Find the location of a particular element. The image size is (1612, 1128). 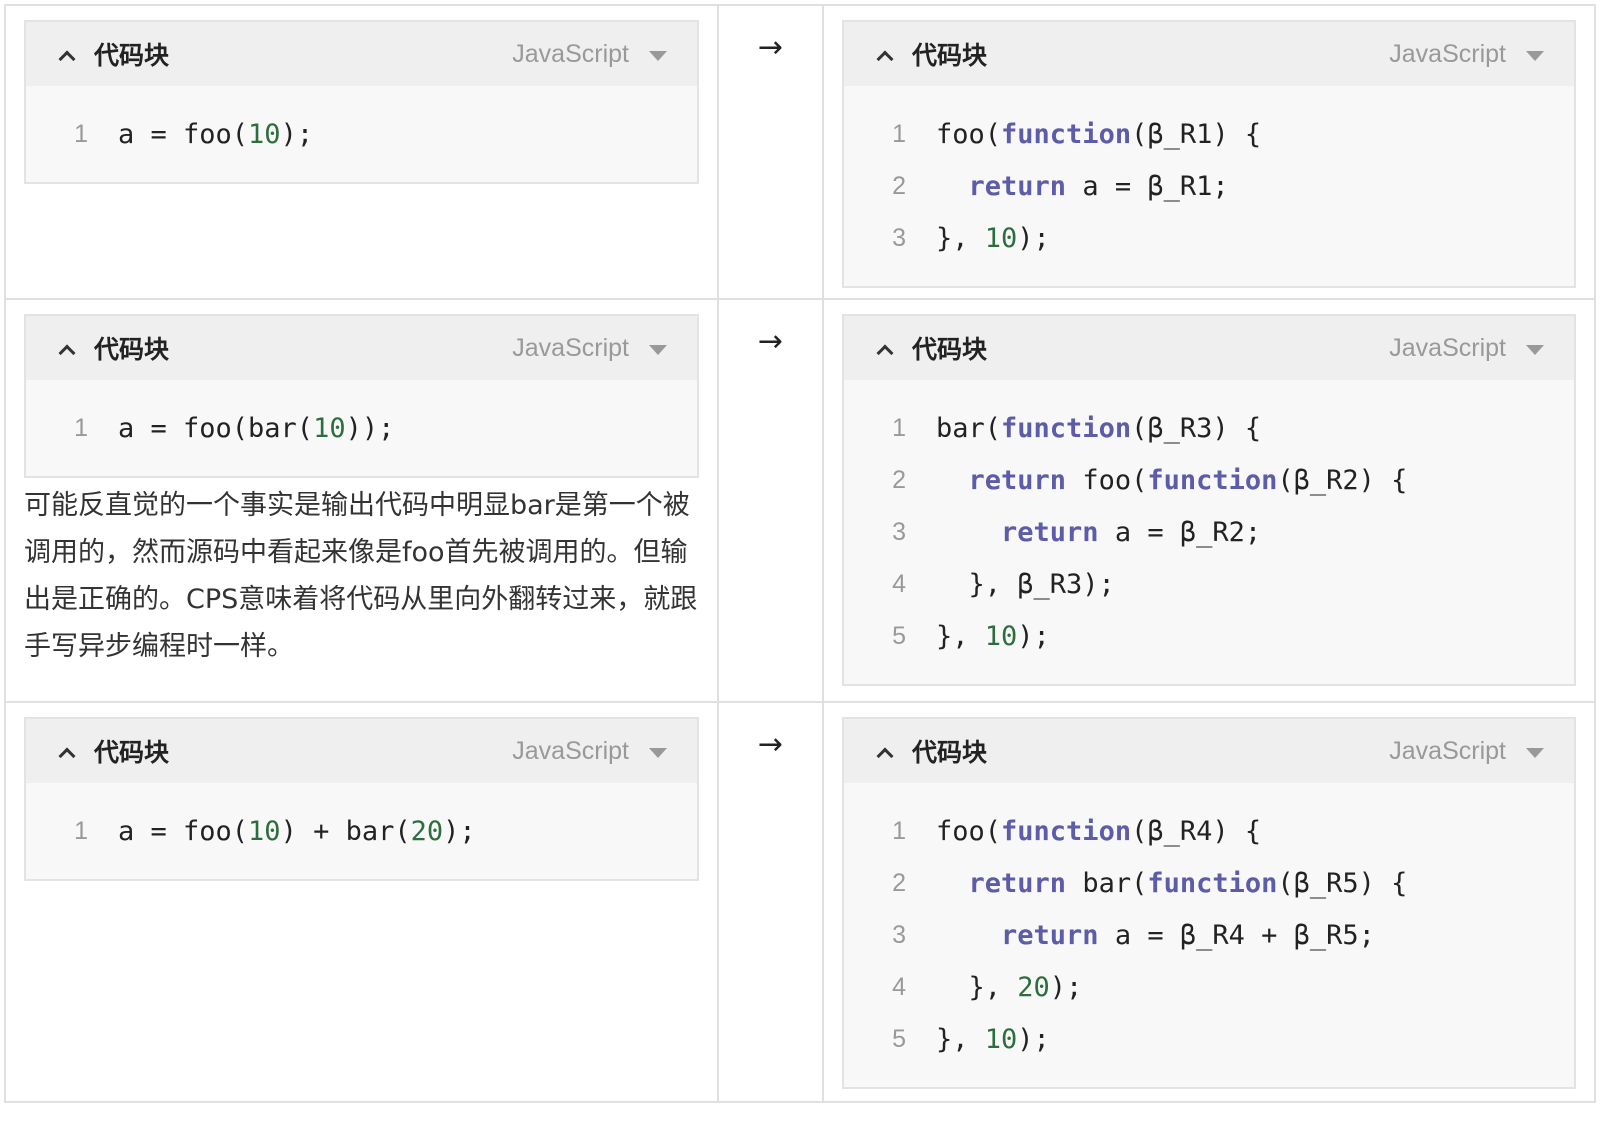

code-line: 5 }, 10); is located at coordinates (1209, 636).